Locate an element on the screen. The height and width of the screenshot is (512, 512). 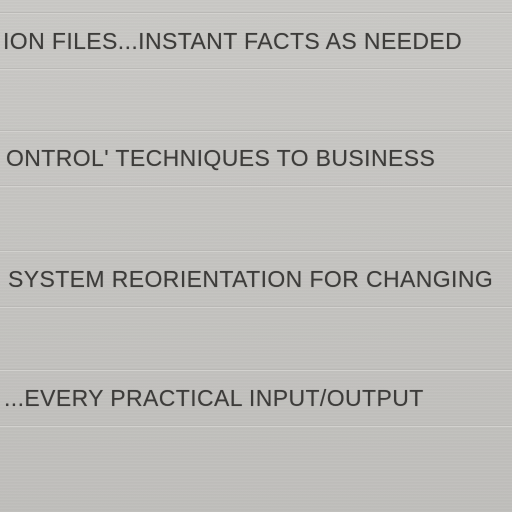
text-line-4: ...EVERY PRACTICAL INPUT/OUTPUT is located at coordinates (214, 398).